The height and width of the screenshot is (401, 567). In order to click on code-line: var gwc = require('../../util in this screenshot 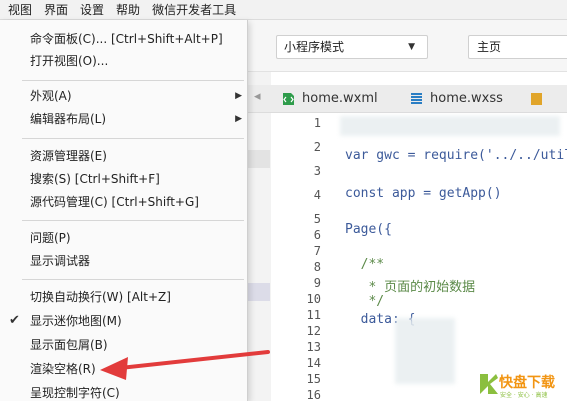, I will do `click(456, 155)`.